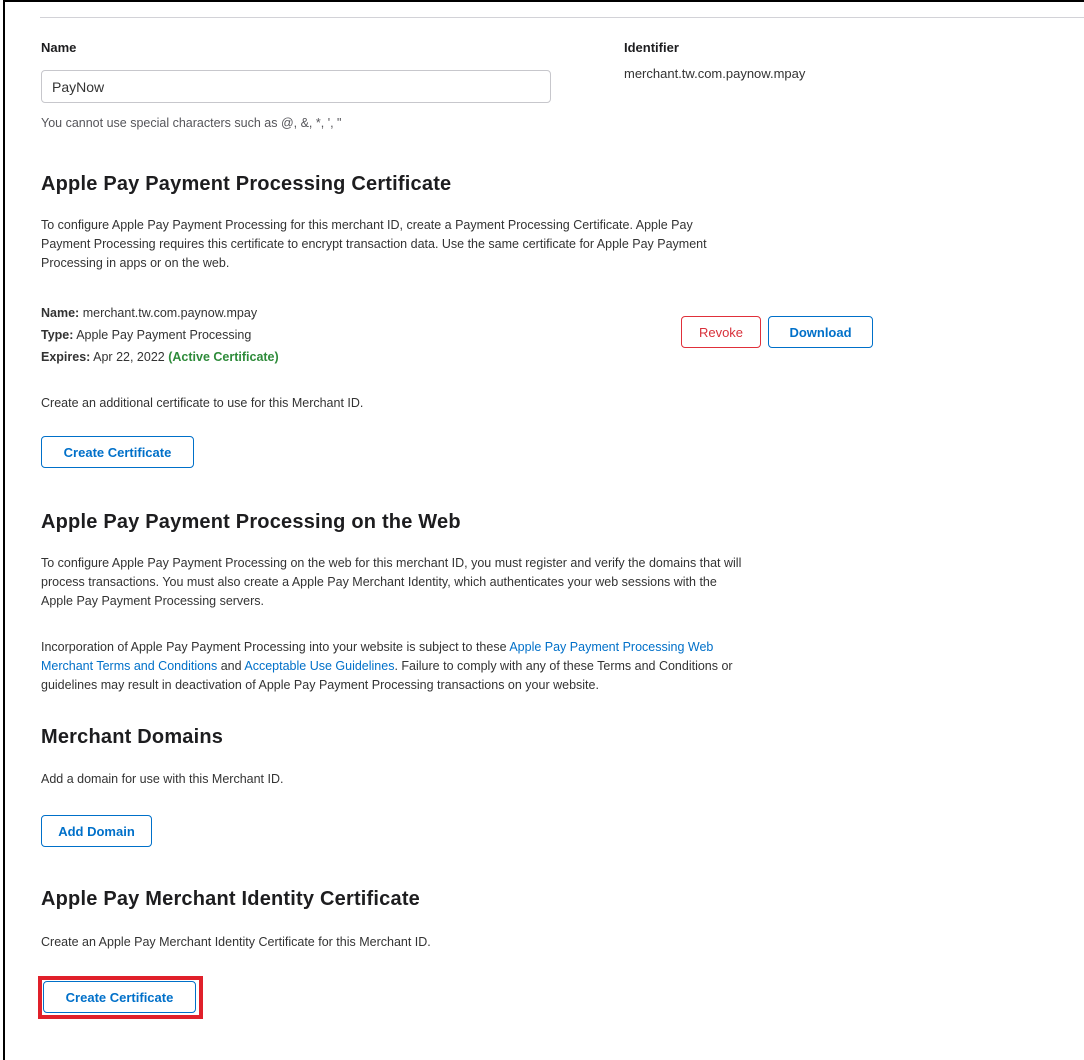 The width and height of the screenshot is (1084, 1060). I want to click on cert-name-row: Name: merchant.tw.com.paynow.mpay, so click(291, 313).